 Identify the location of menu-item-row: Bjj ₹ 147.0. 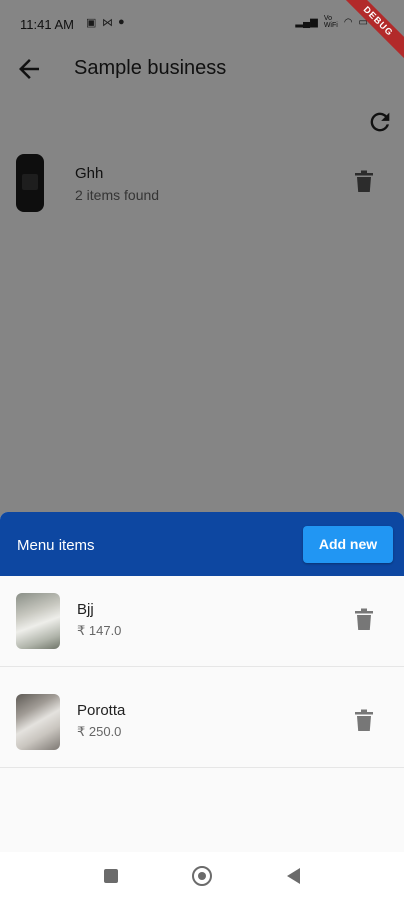
(202, 621).